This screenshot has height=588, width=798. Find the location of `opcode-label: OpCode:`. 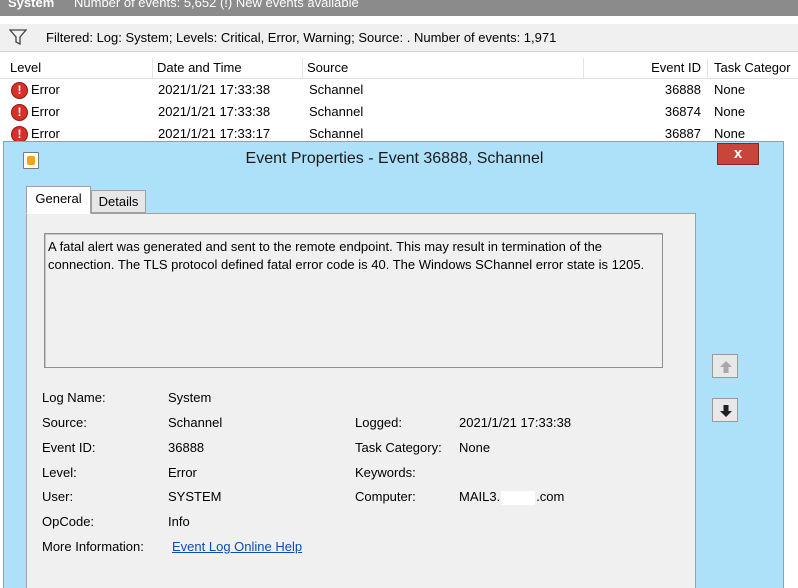

opcode-label: OpCode: is located at coordinates (68, 521).